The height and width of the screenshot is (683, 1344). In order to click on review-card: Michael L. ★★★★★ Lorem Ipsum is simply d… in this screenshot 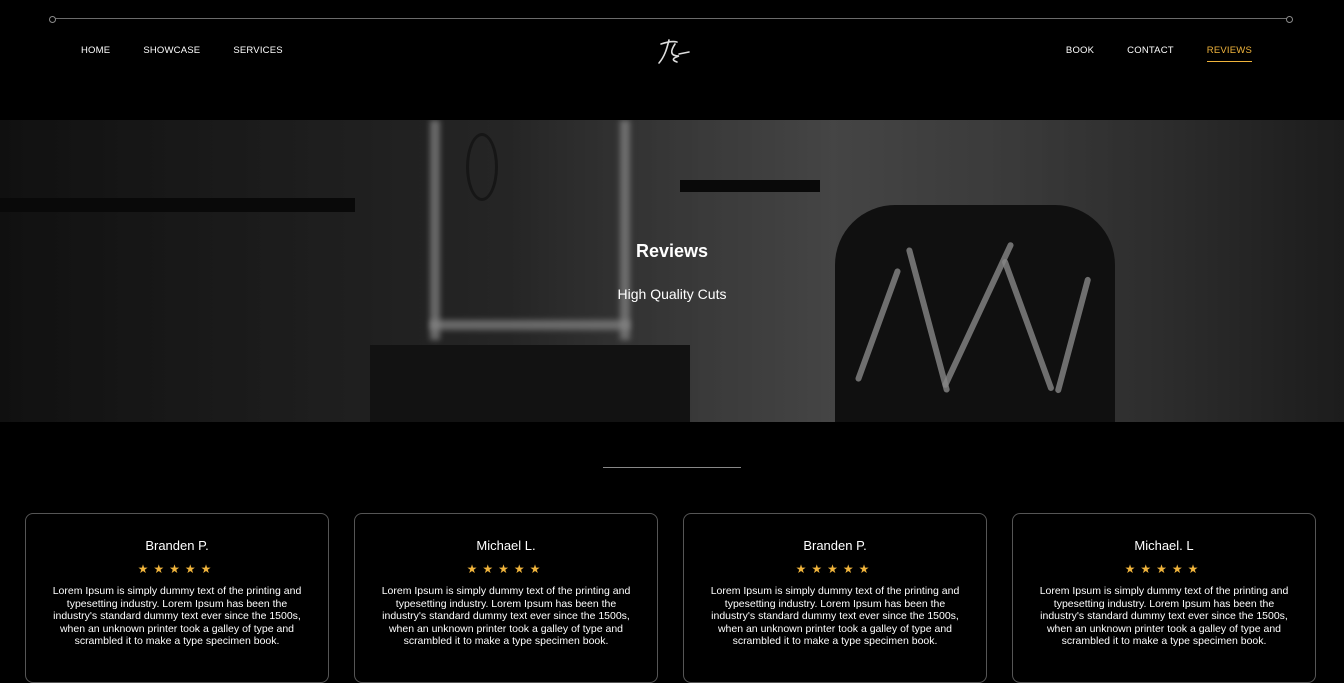, I will do `click(506, 598)`.